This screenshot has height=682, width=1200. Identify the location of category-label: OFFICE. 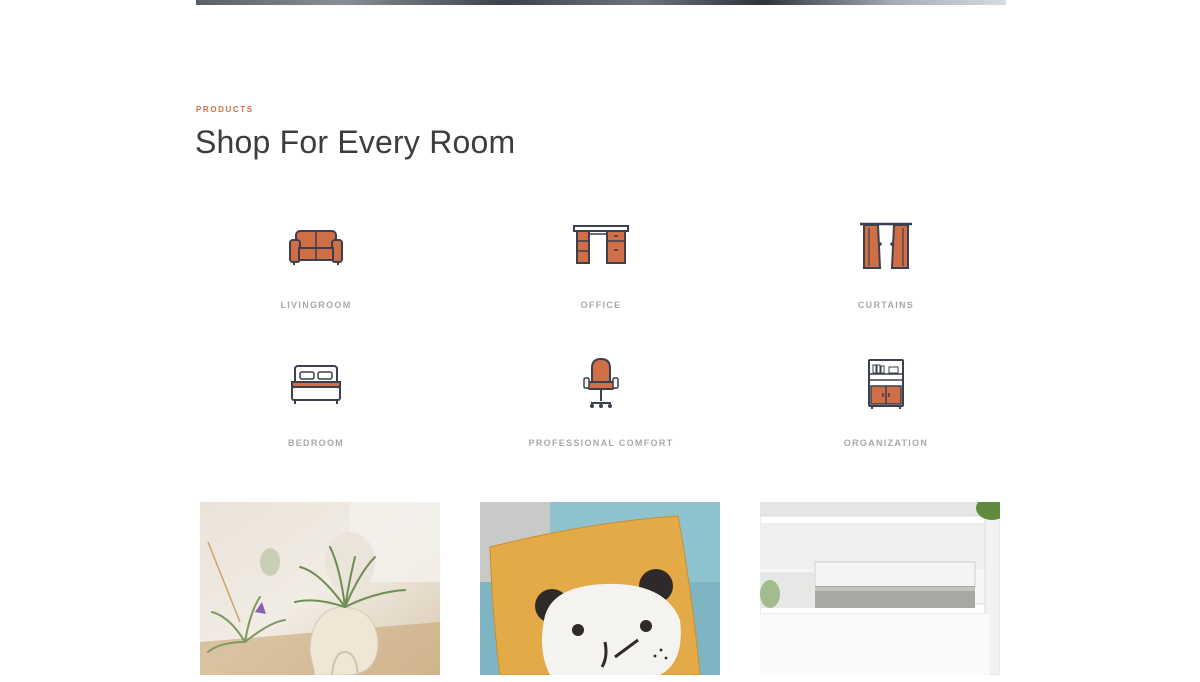
(601, 305).